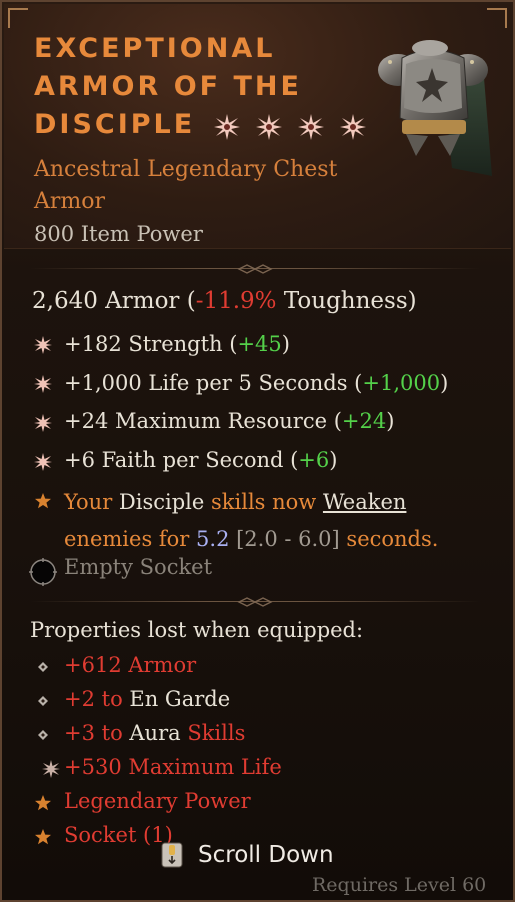 This screenshot has width=515, height=902. I want to click on lost-properties-title: Properties lost when equipped:, so click(197, 630).